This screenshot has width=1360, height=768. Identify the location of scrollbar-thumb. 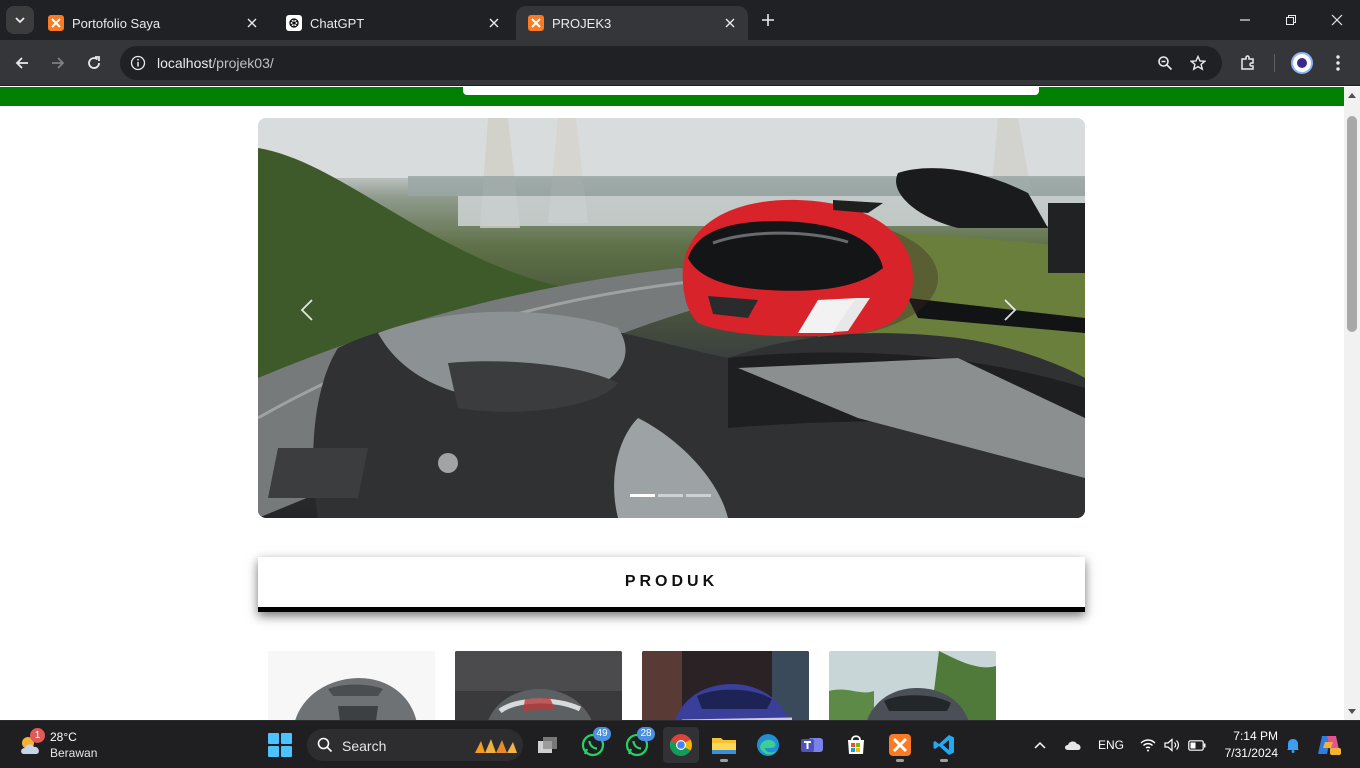
(1352, 224).